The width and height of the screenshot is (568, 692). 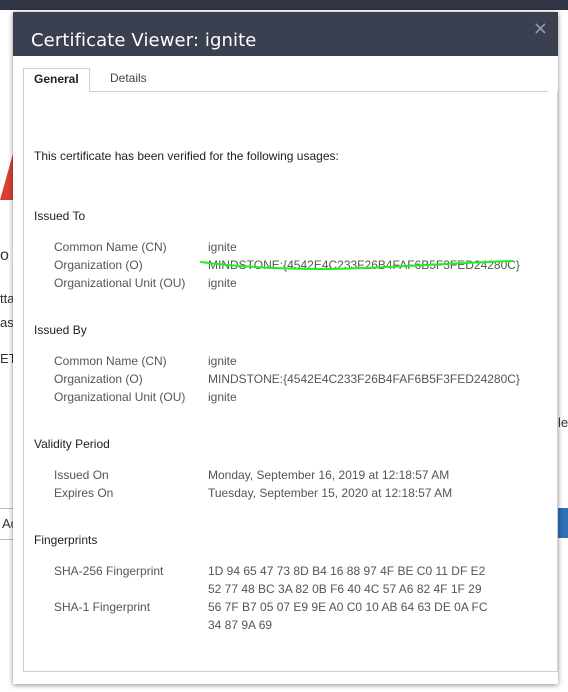 I want to click on section-heading-issued-to: Issued To, so click(x=60, y=216).